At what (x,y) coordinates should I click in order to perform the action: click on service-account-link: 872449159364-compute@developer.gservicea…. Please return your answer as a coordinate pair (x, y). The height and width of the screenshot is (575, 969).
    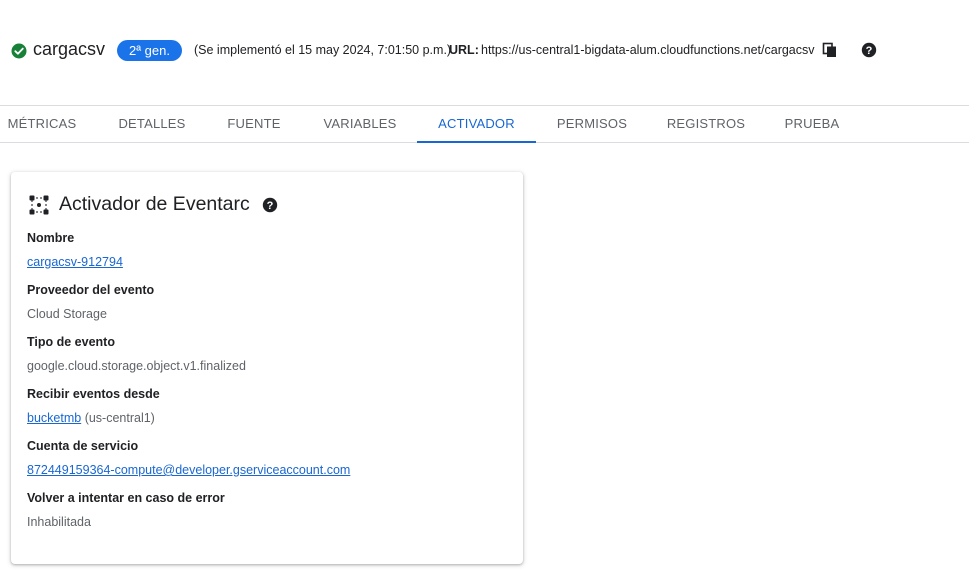
    Looking at the image, I should click on (188, 470).